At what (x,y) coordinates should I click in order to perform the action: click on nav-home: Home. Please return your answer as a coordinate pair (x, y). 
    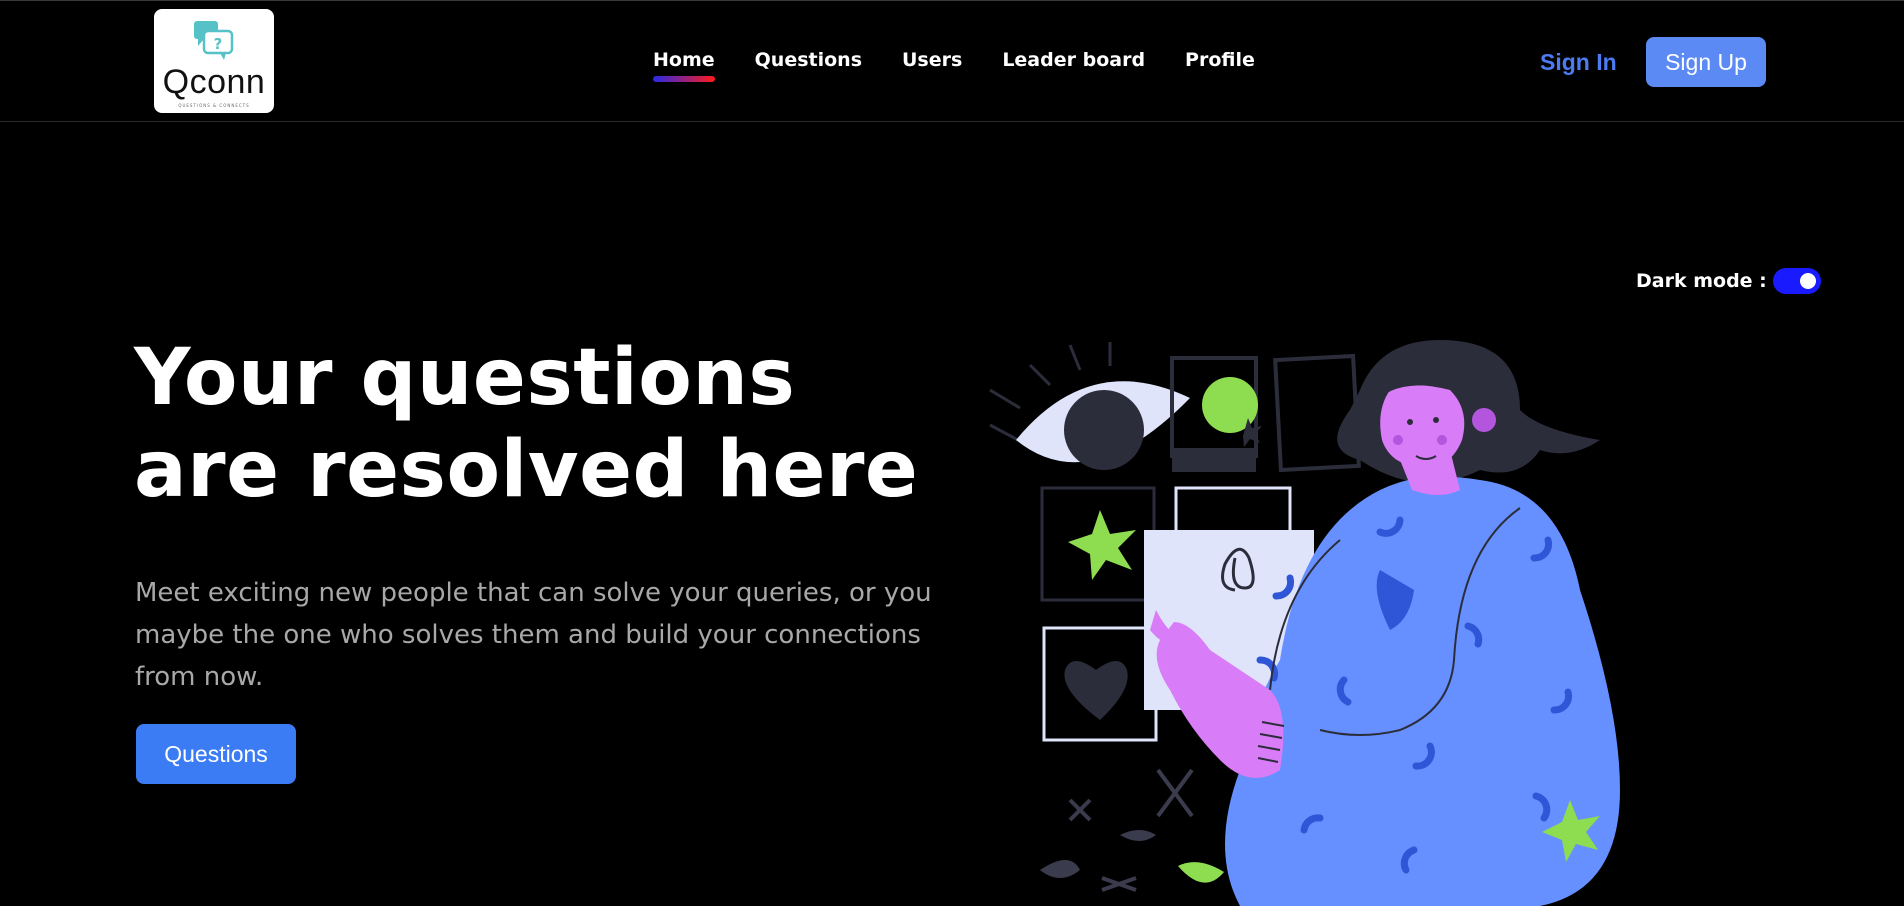
    Looking at the image, I should click on (684, 65).